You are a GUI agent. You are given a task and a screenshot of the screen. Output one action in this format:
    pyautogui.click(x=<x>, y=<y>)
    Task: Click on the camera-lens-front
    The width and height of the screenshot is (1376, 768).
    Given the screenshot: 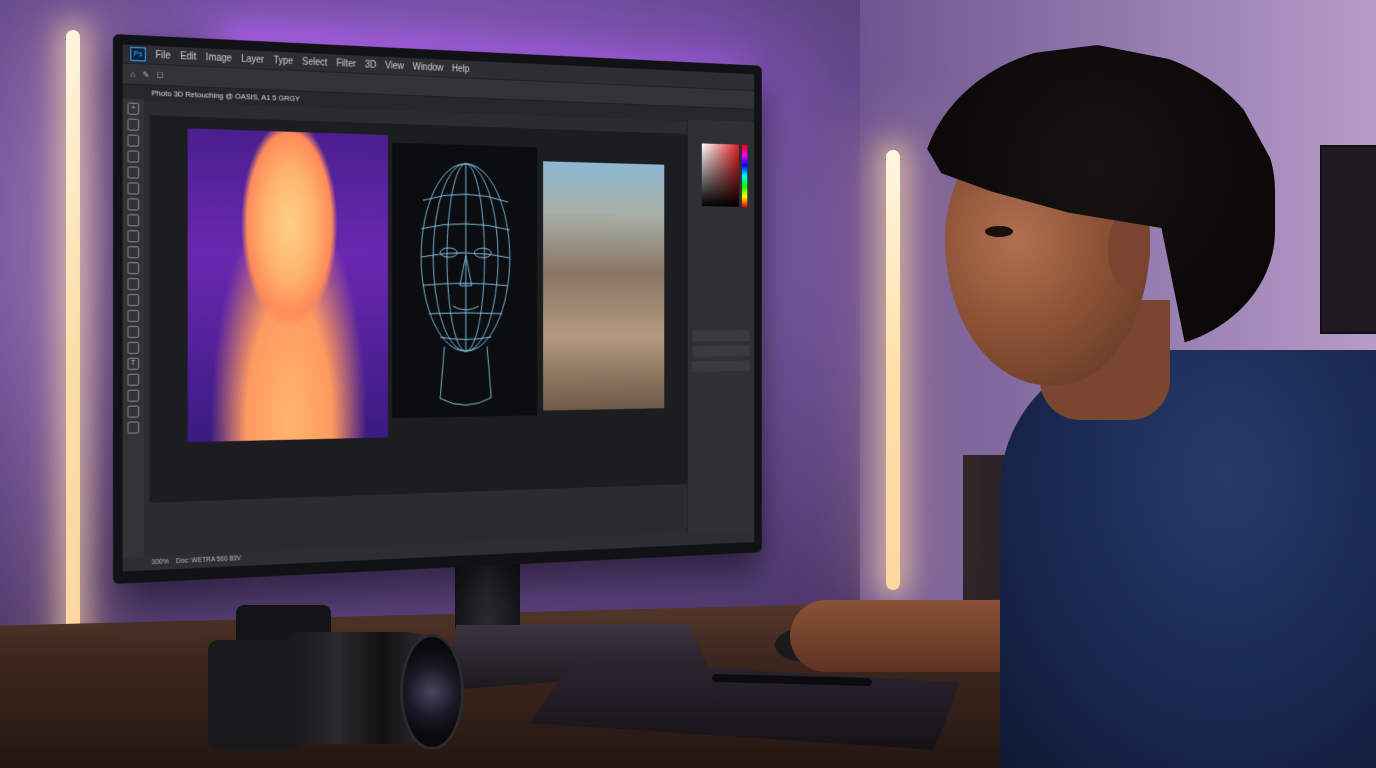 What is the action you would take?
    pyautogui.click(x=432, y=692)
    